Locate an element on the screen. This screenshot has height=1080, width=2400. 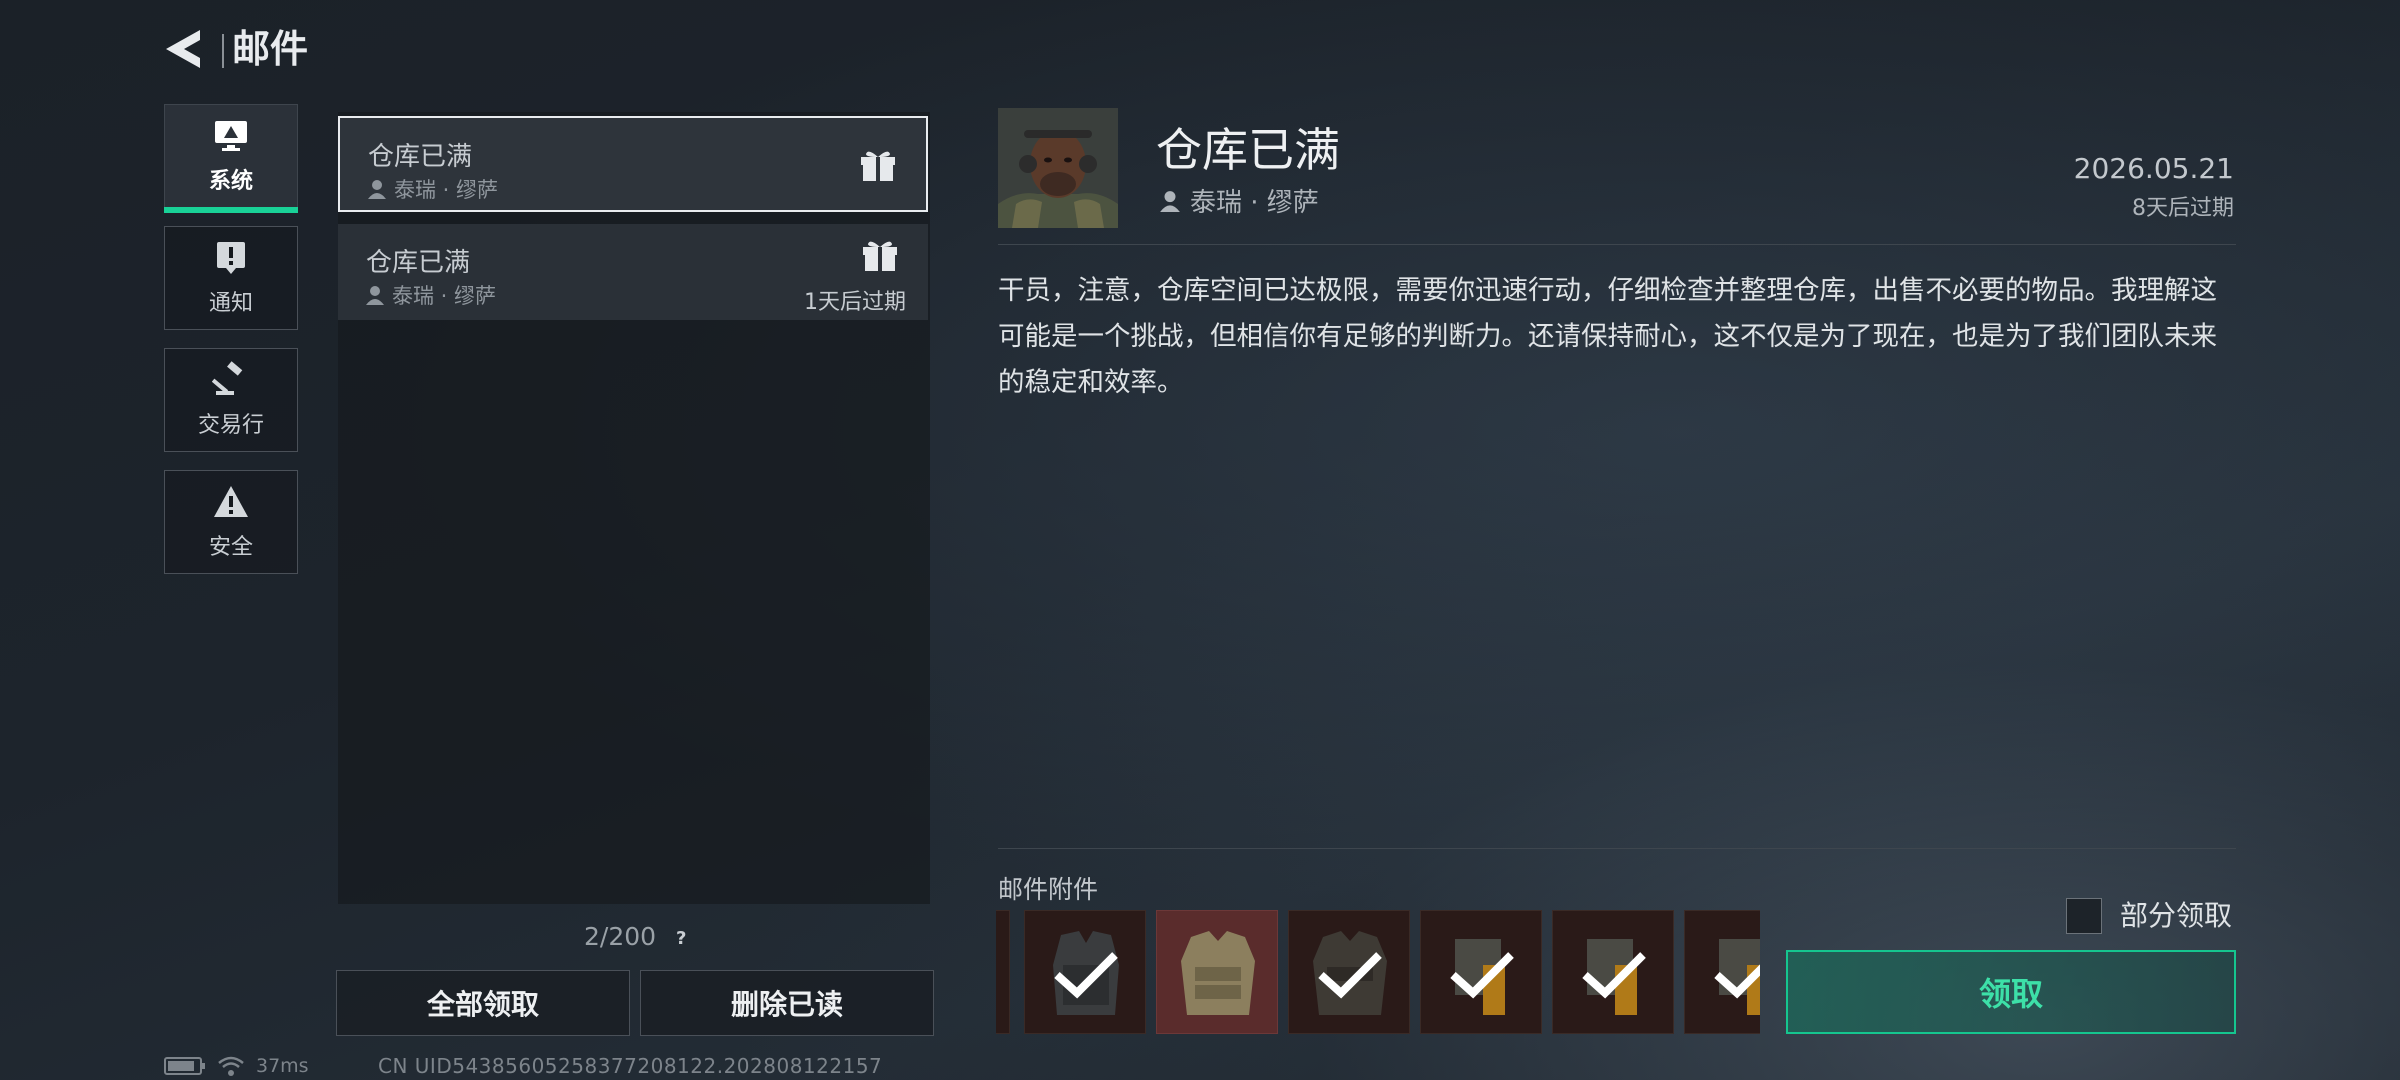
ping-text: 37ms is located at coordinates (282, 1066).